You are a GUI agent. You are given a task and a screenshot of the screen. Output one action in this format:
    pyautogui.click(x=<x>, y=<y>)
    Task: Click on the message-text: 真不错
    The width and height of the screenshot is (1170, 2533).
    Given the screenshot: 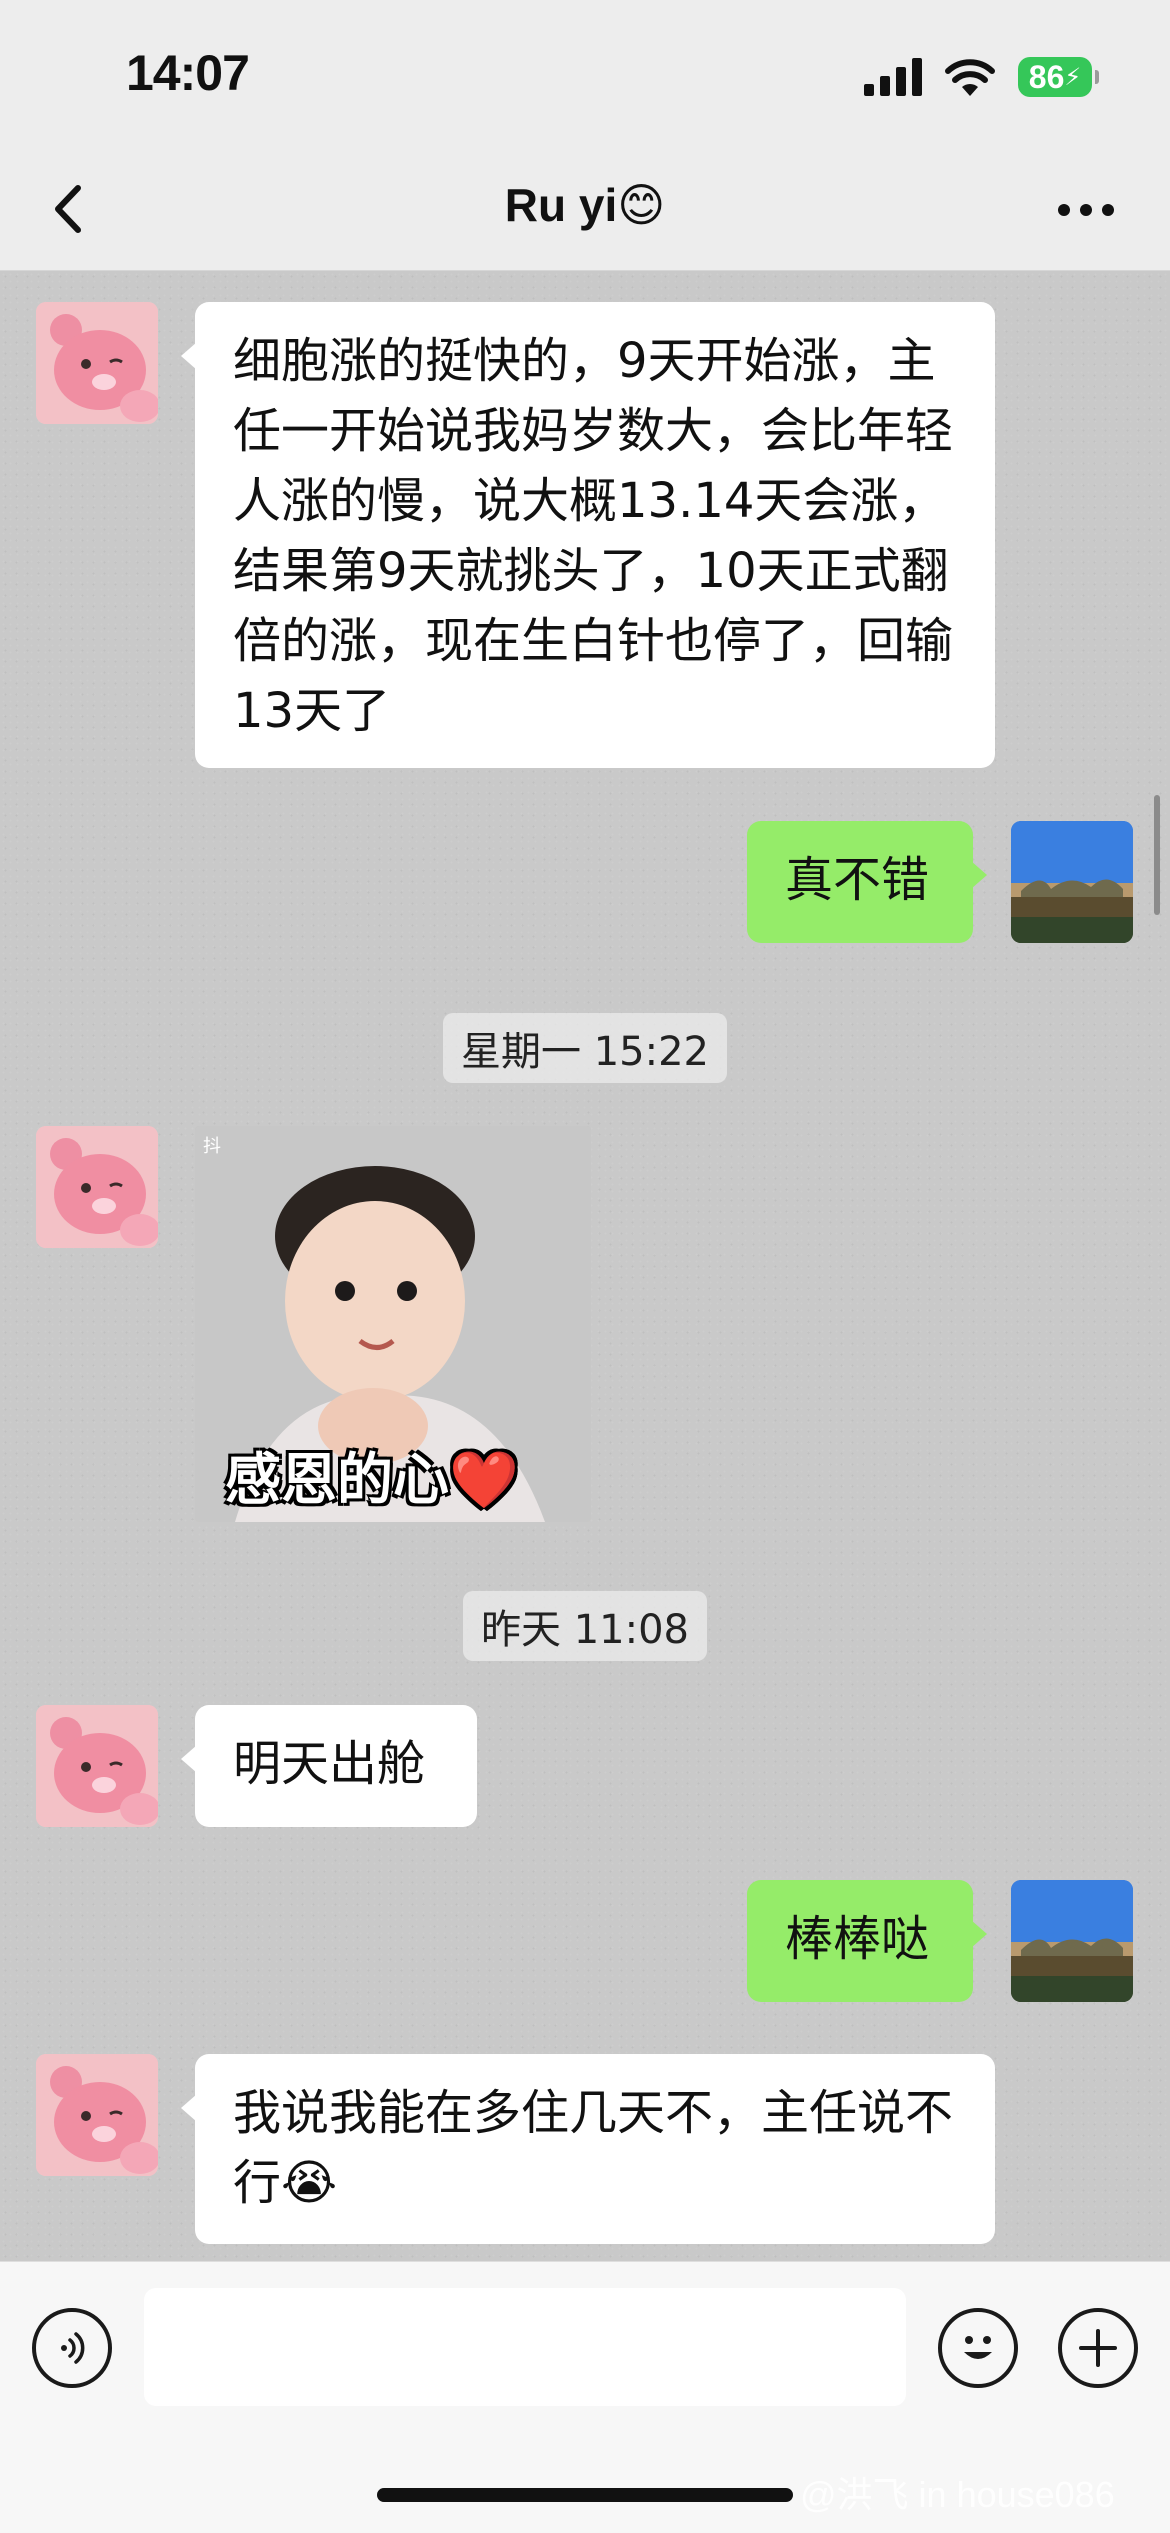 What is the action you would take?
    pyautogui.click(x=857, y=880)
    